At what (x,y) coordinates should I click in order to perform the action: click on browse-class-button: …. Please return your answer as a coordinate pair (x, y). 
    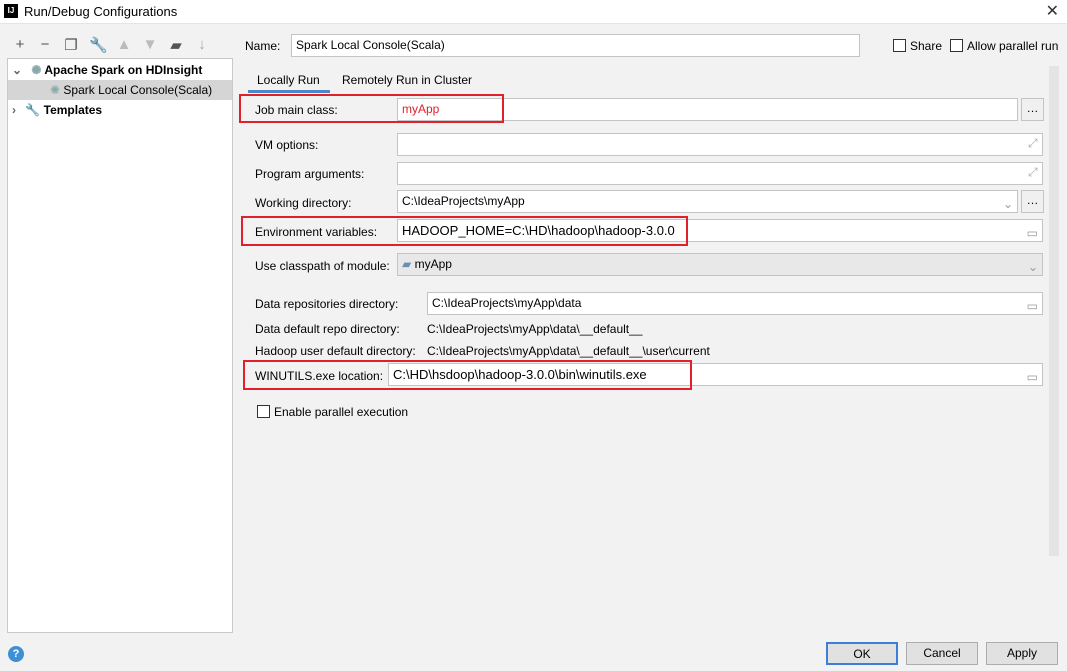
    Looking at the image, I should click on (1032, 109).